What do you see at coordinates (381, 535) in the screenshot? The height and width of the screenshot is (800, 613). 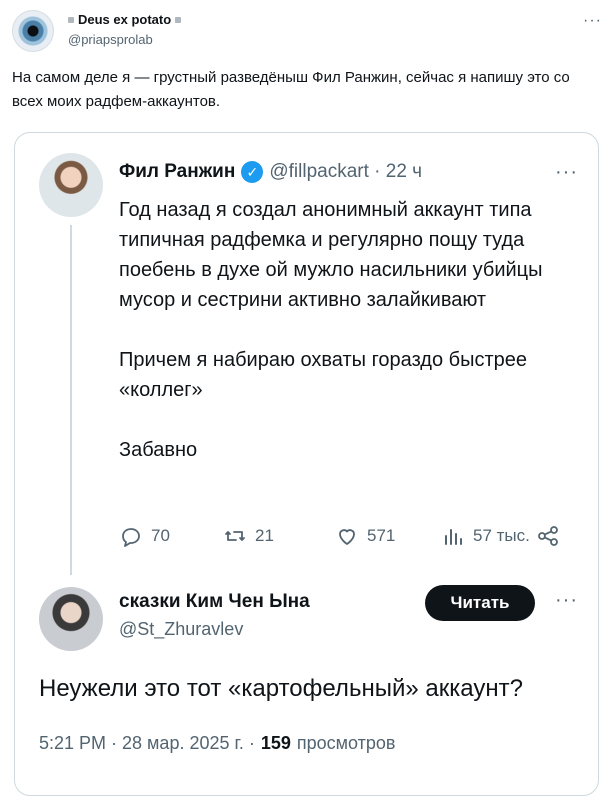 I see `like-count: 571` at bounding box center [381, 535].